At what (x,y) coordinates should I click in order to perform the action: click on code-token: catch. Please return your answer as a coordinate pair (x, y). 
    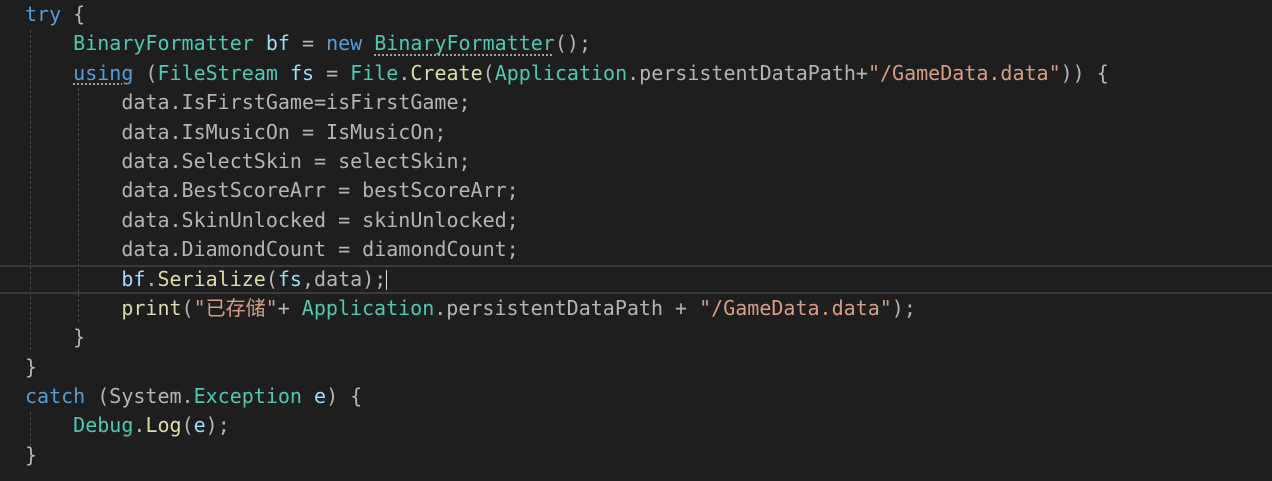
    Looking at the image, I should click on (55, 396).